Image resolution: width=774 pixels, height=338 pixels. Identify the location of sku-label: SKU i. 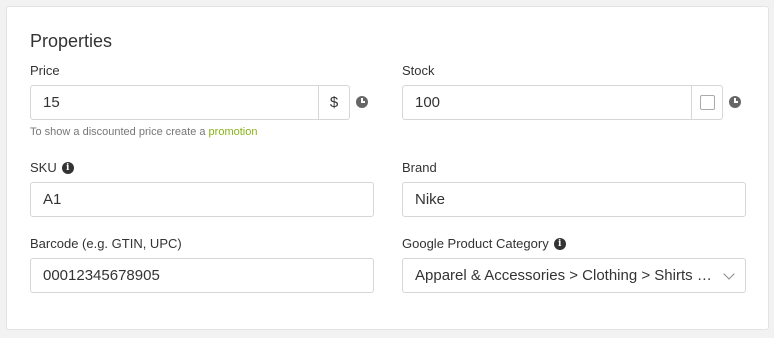
(52, 168).